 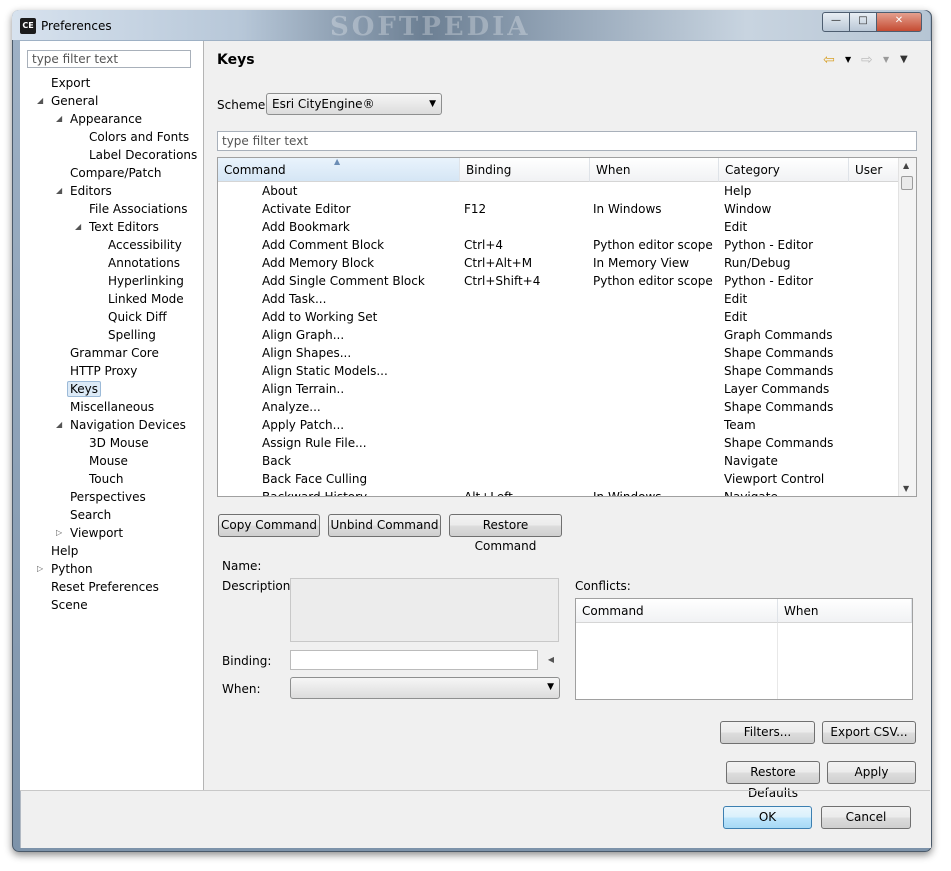 I want to click on ok-button: OK, so click(x=767, y=817).